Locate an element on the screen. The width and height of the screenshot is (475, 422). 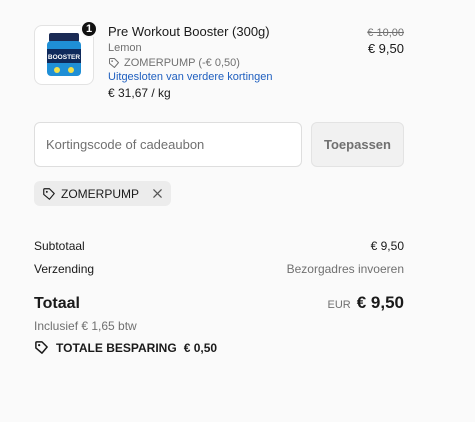
applied-code-chip: ZOMERPUMP is located at coordinates (102, 193).